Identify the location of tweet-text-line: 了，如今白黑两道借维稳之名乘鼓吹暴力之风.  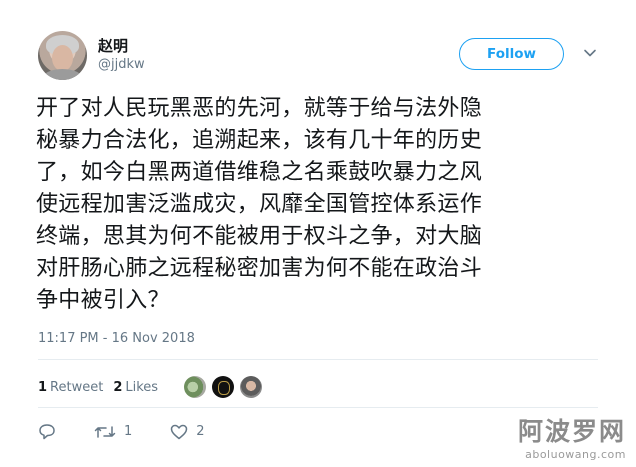
(259, 172).